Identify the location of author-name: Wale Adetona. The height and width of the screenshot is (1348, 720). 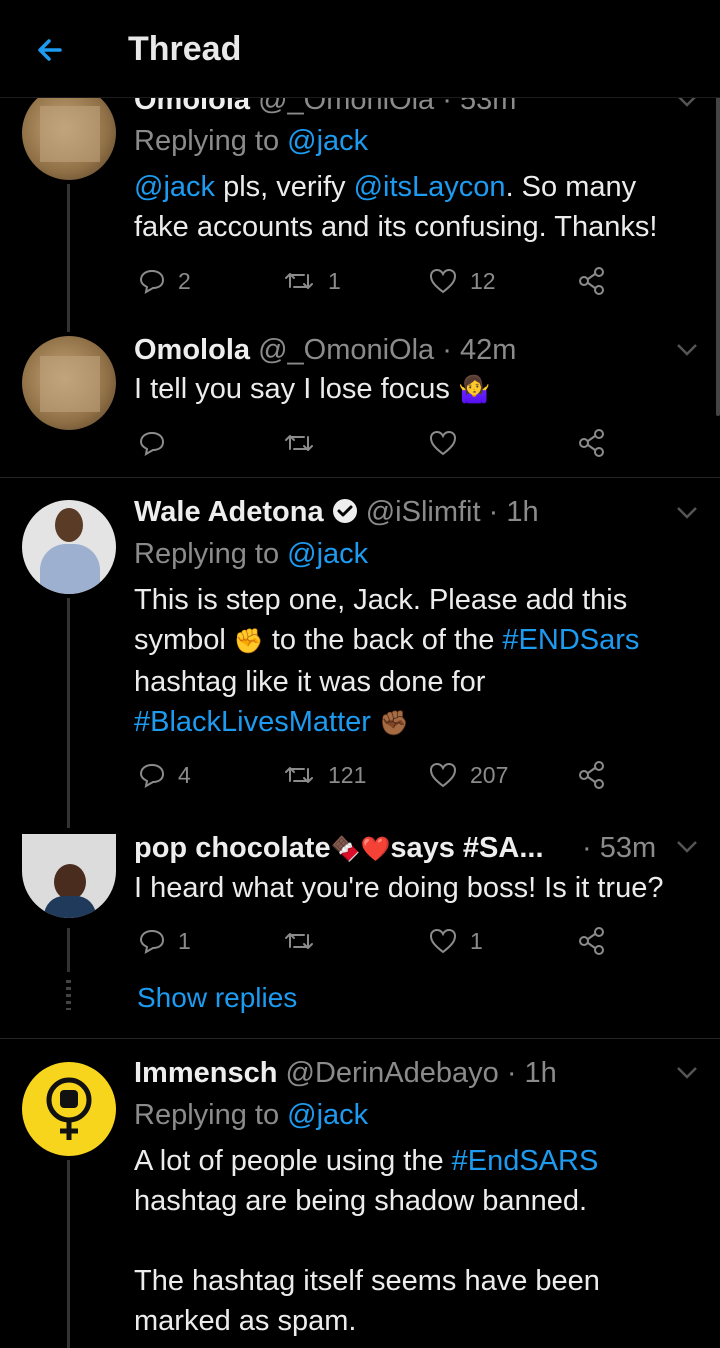
(229, 512).